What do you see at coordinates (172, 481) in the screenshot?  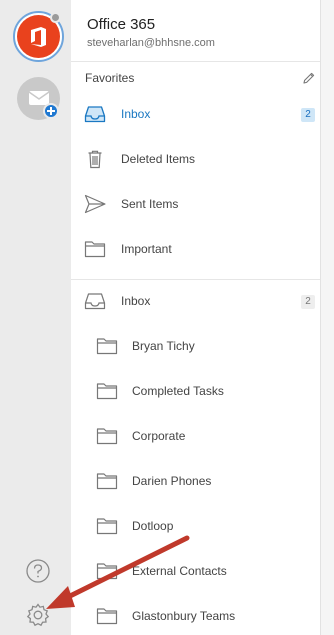 I see `folder-item-label: Darien Phones` at bounding box center [172, 481].